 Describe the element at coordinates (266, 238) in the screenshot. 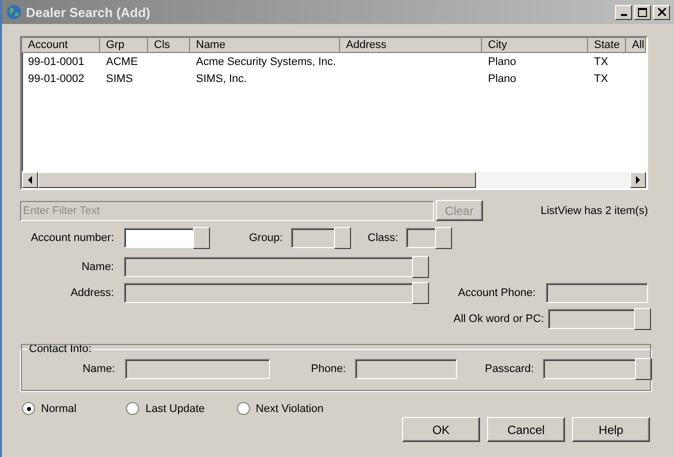

I see `field-label: Group:` at that location.